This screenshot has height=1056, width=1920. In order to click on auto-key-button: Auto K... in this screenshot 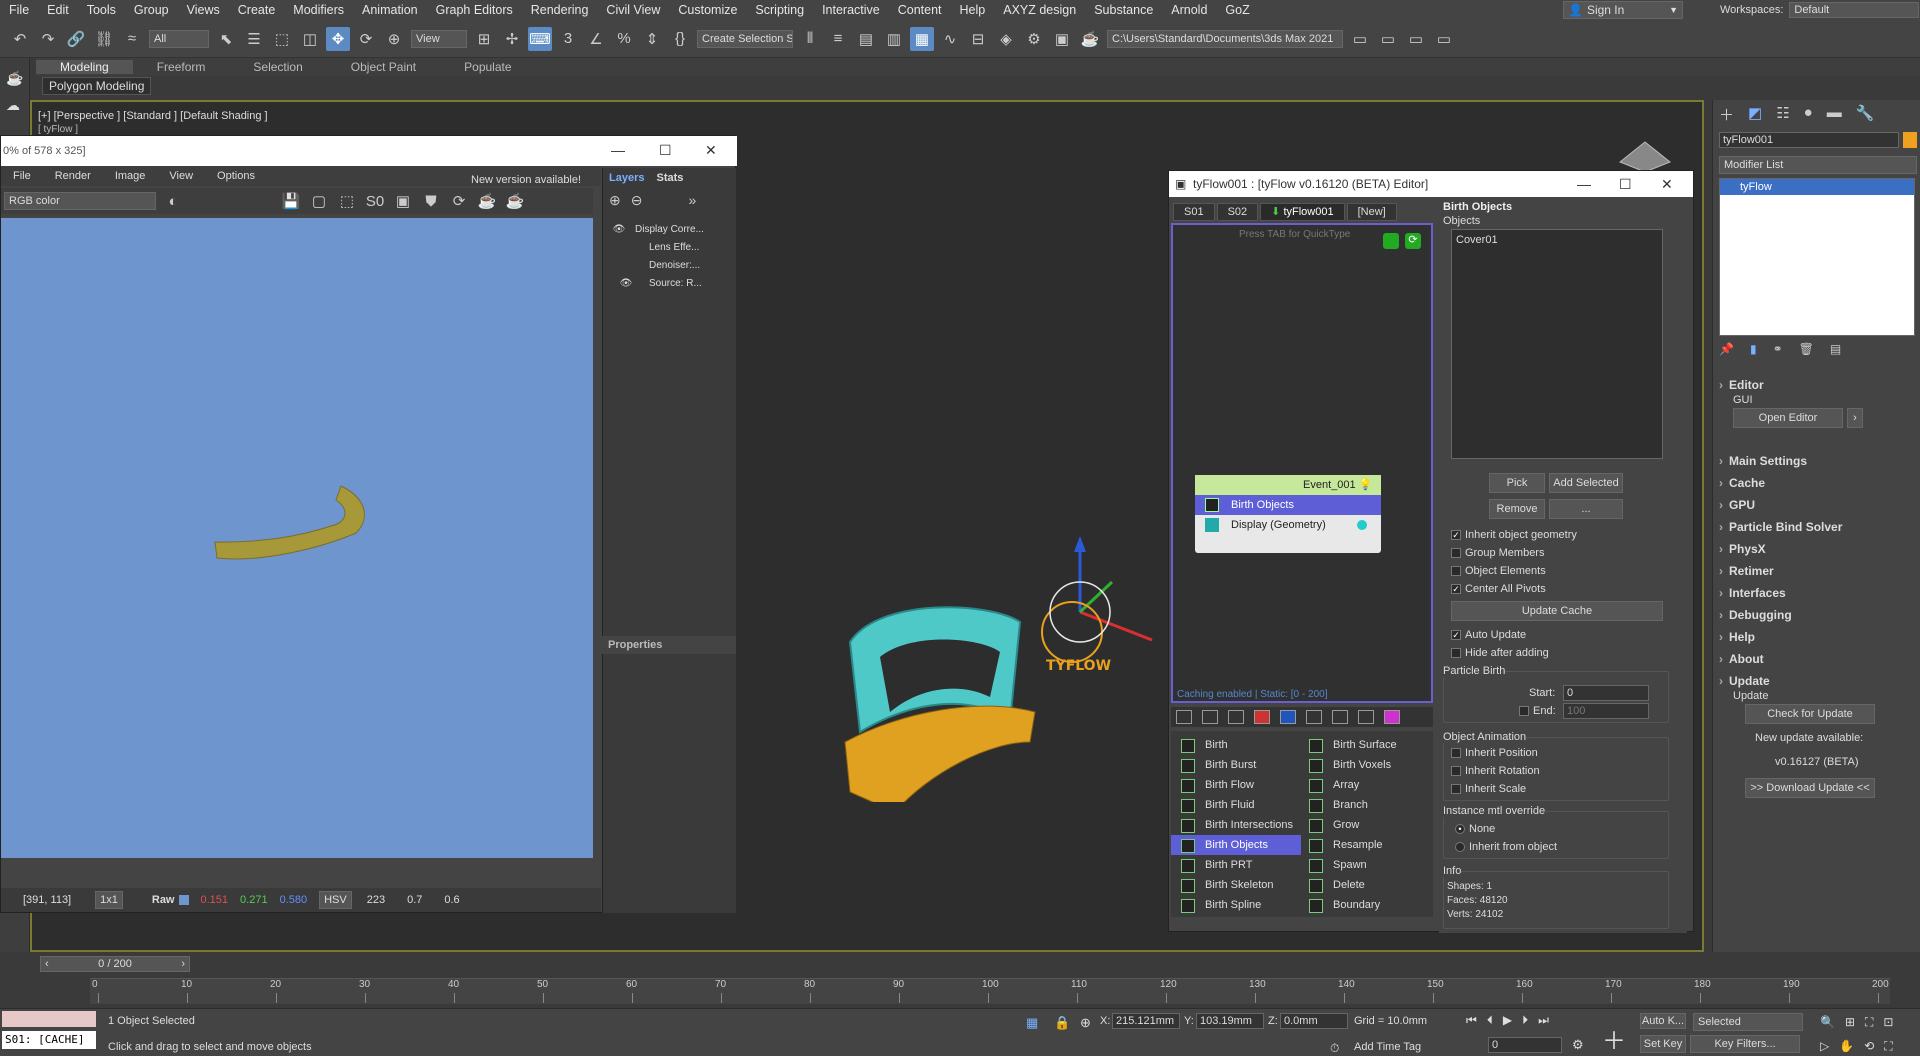, I will do `click(1663, 1021)`.